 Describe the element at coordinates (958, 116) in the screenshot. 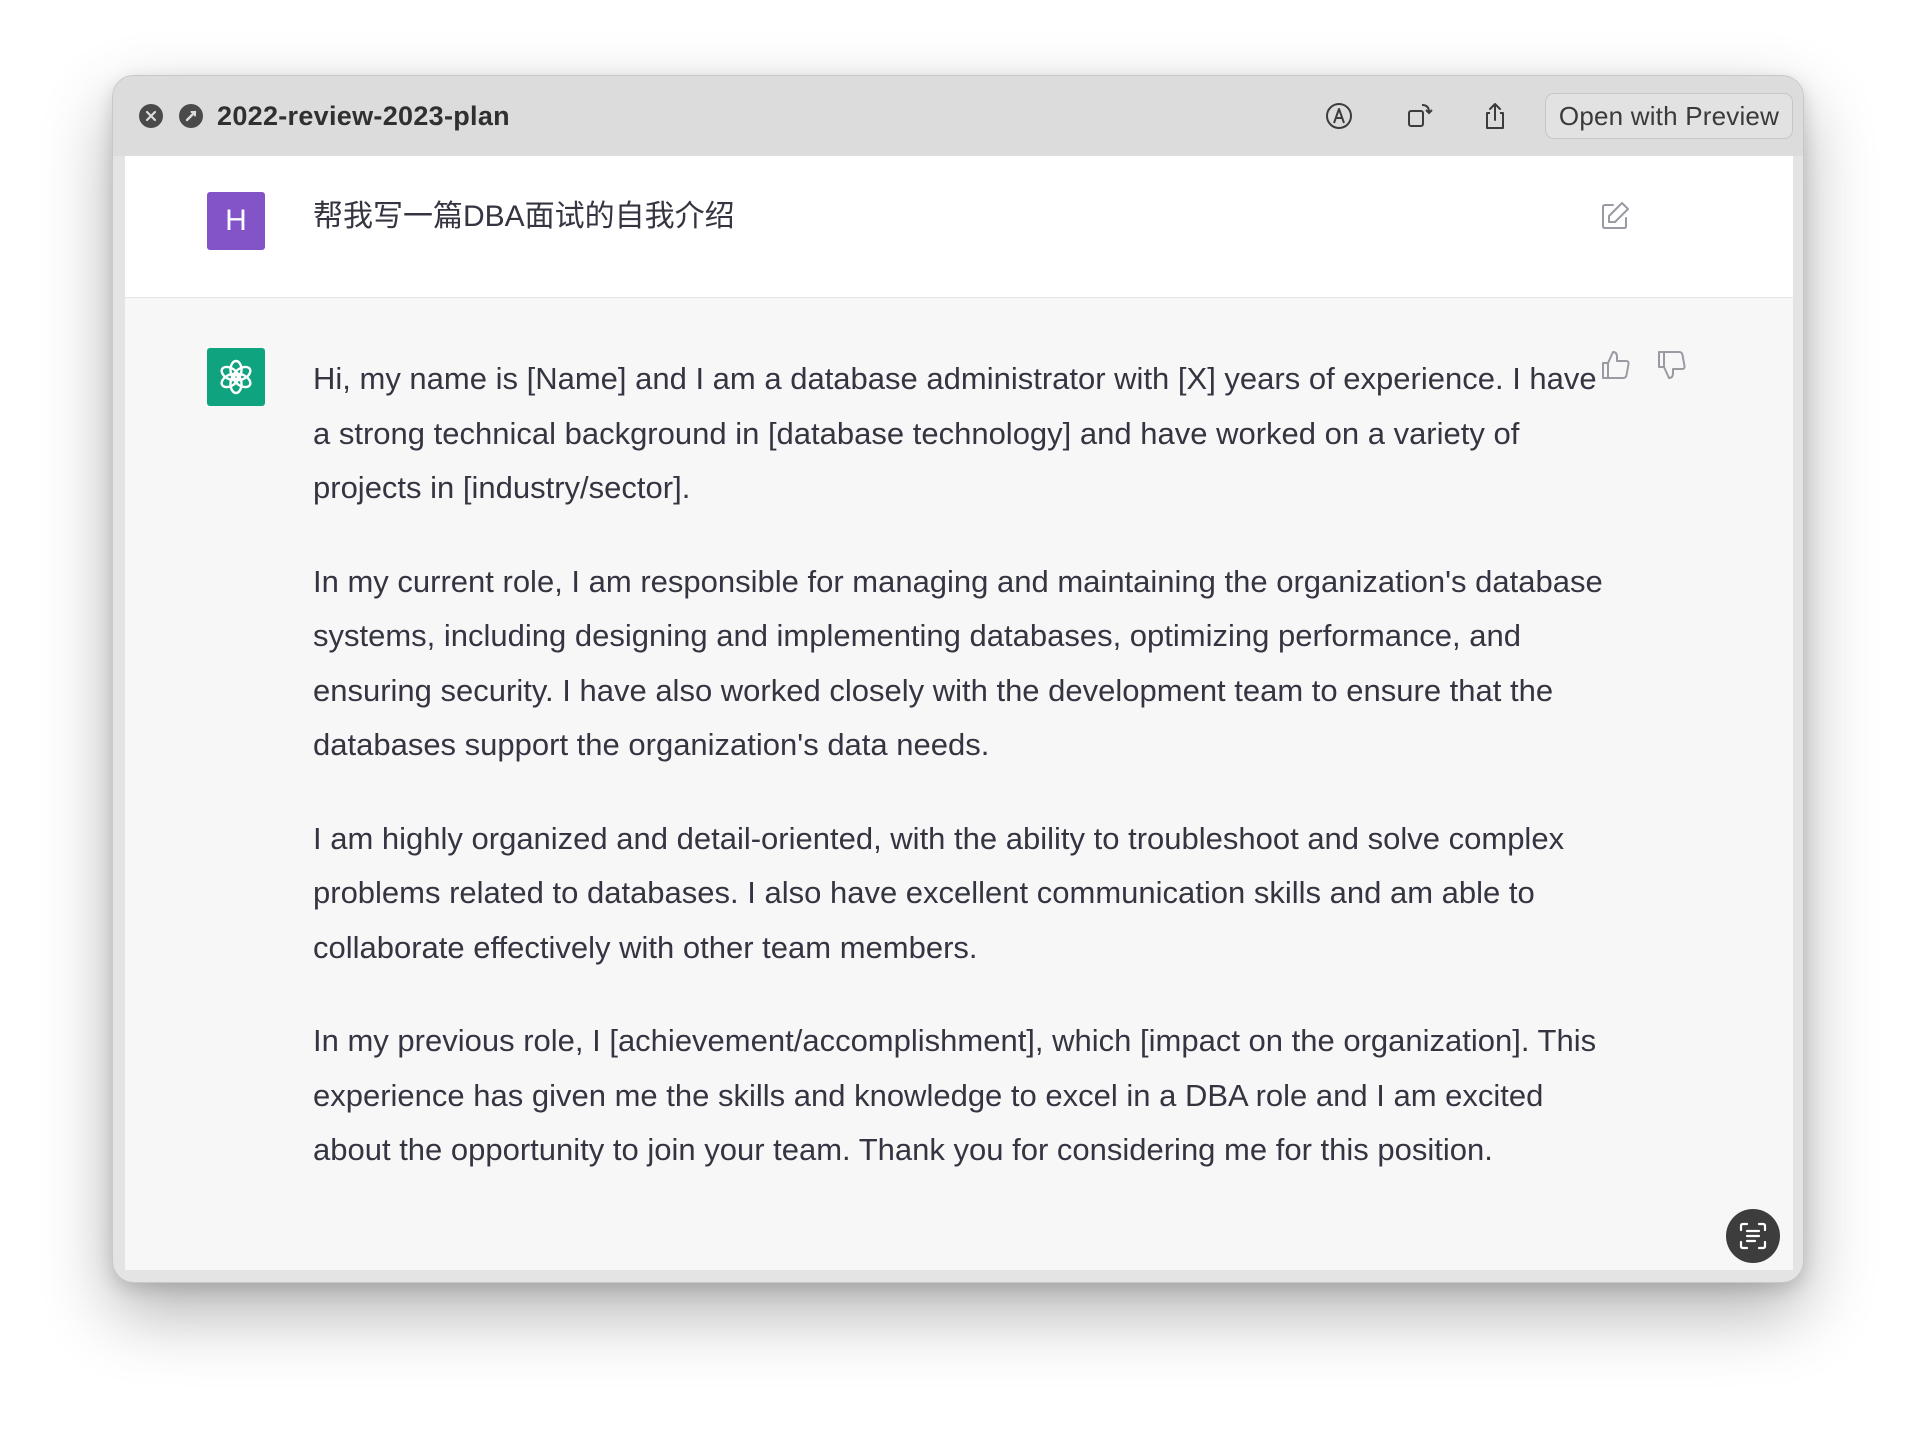

I see `title-bar: 2022-review-2023-plan Open with Preview` at that location.